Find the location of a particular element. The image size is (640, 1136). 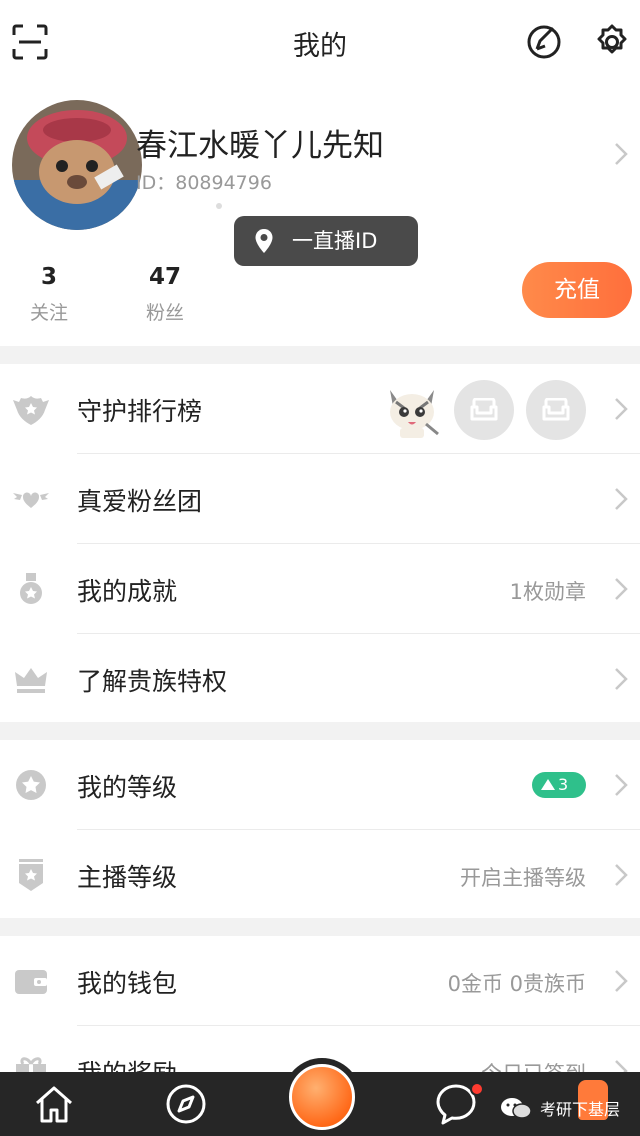

watermark-text: 考研下基层 is located at coordinates (580, 1109).